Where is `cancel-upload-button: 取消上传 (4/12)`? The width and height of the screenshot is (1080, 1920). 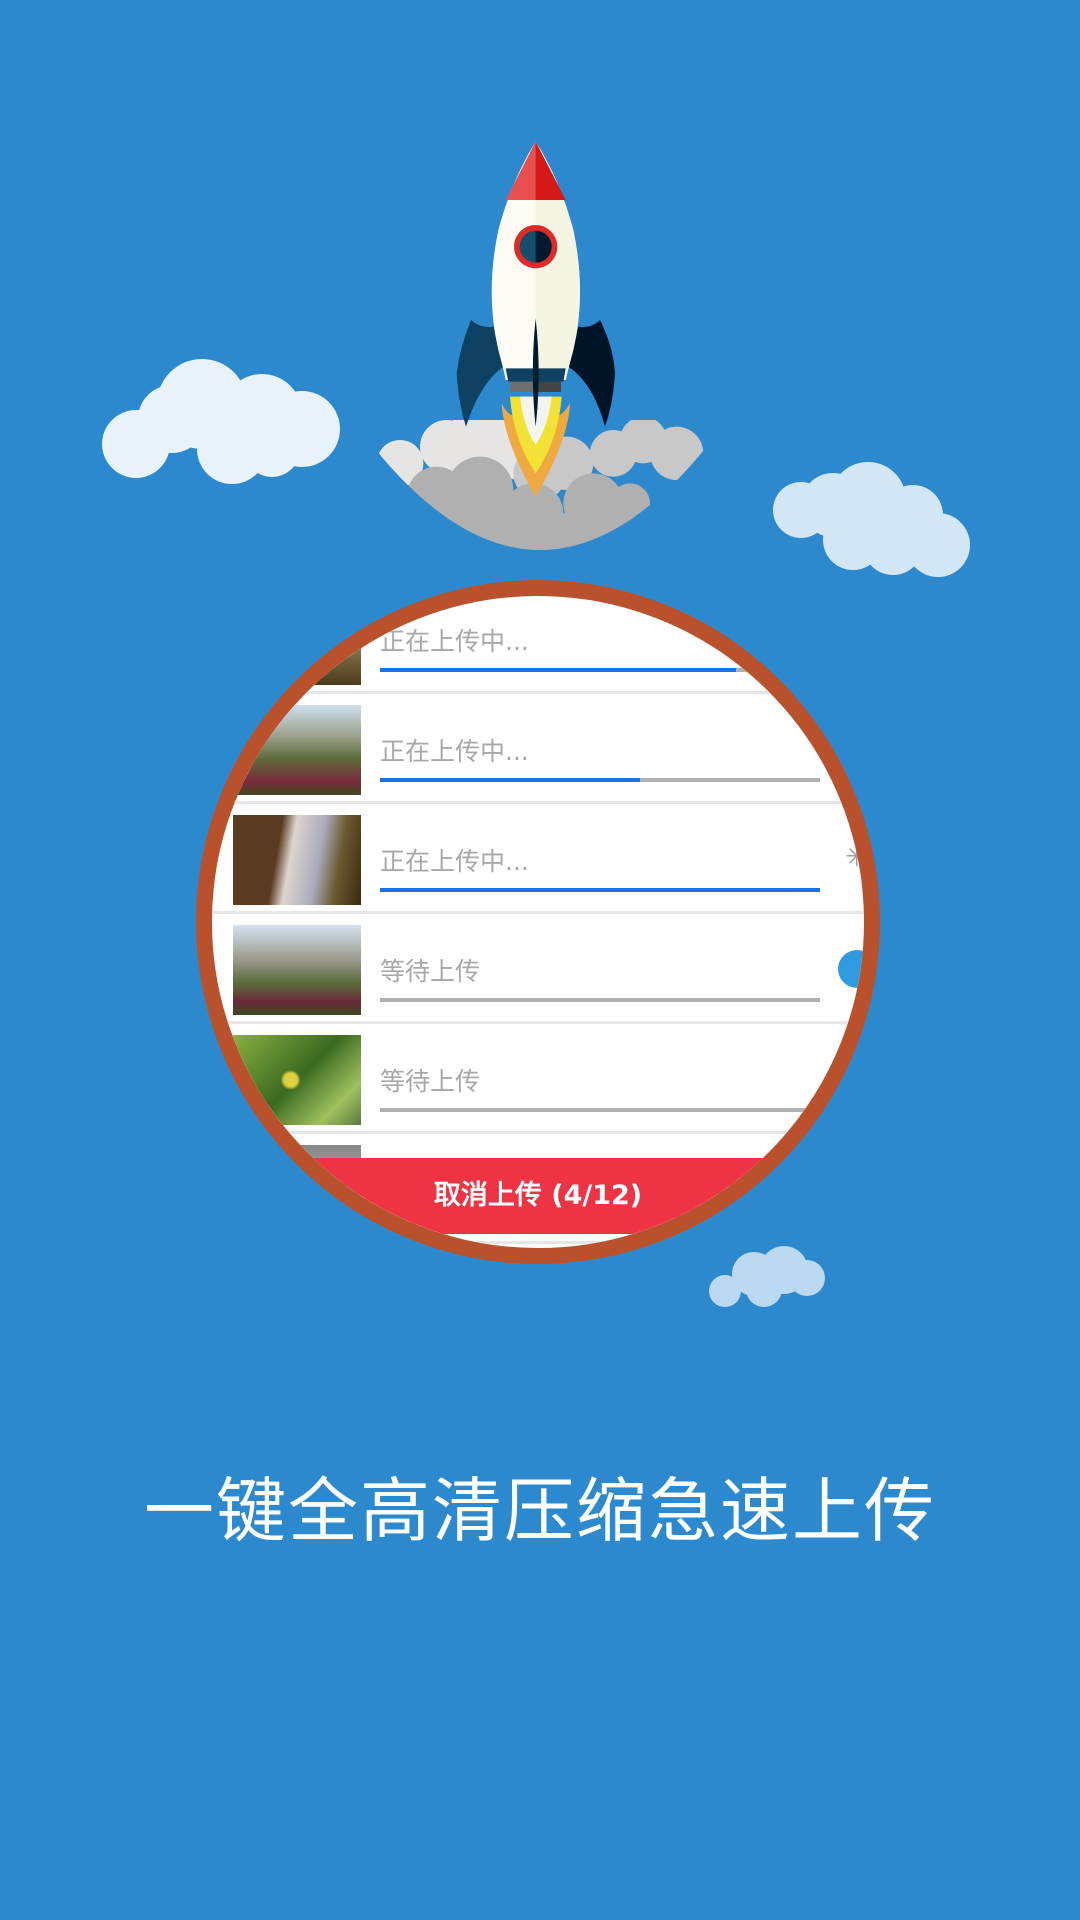
cancel-upload-button: 取消上传 (4/12) is located at coordinates (538, 1196).